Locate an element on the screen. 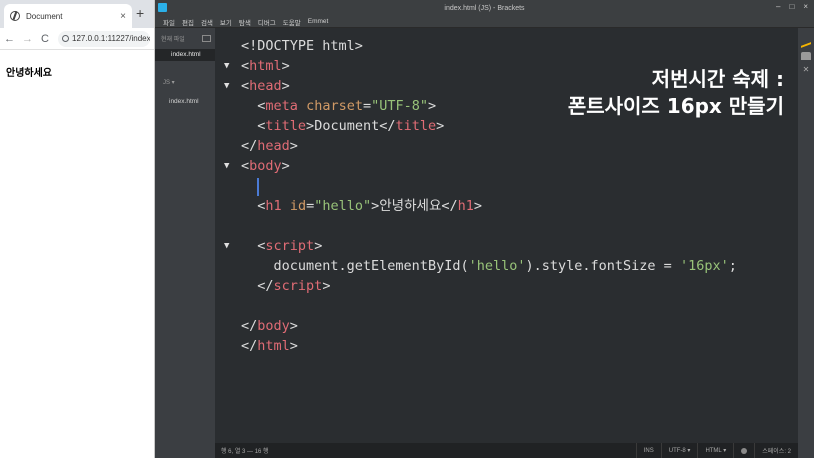 This screenshot has height=458, width=814. working-files-header: 현재 파일 is located at coordinates (185, 35).